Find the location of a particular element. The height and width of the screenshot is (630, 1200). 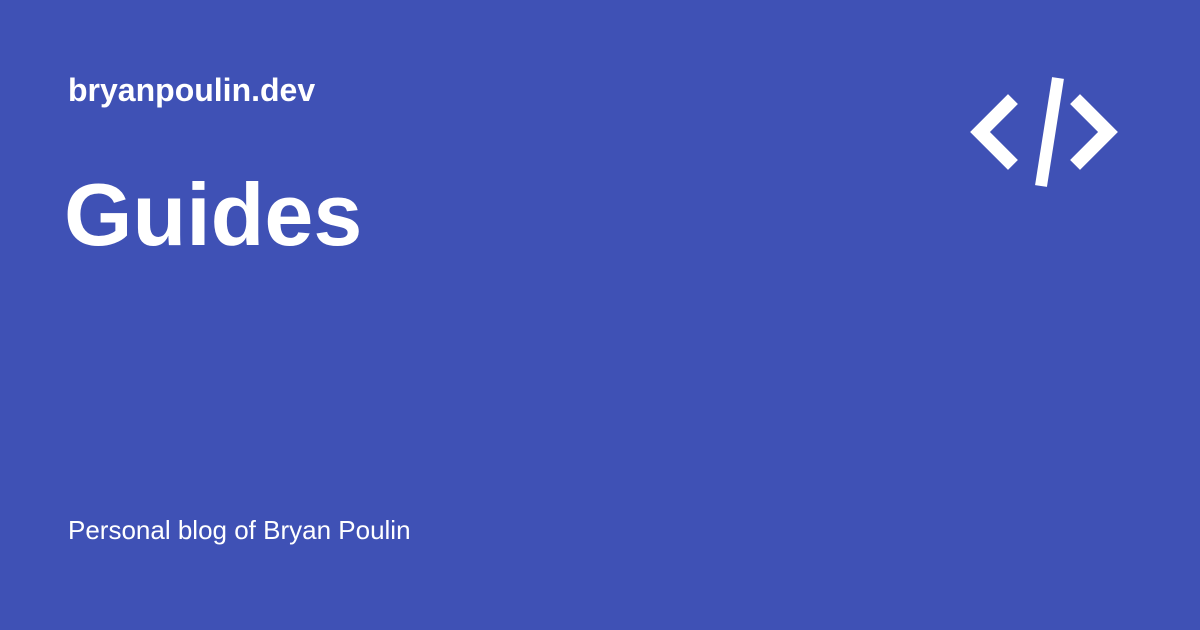

tagline: Personal blog of Bryan Poulin is located at coordinates (239, 530).